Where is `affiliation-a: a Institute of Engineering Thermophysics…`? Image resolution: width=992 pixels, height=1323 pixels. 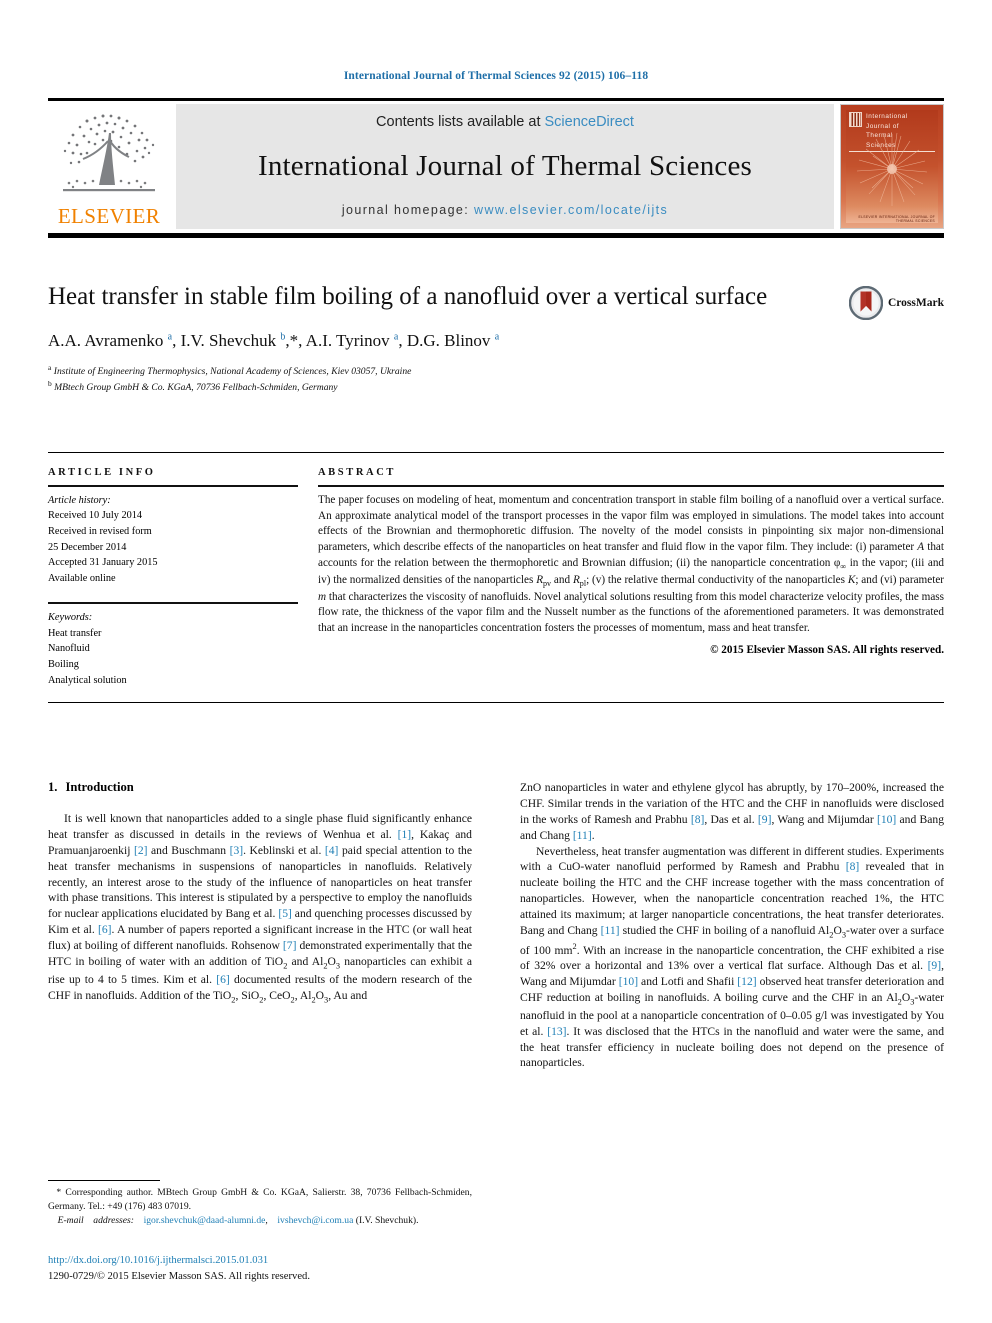 affiliation-a: a Institute of Engineering Thermophysics… is located at coordinates (496, 371).